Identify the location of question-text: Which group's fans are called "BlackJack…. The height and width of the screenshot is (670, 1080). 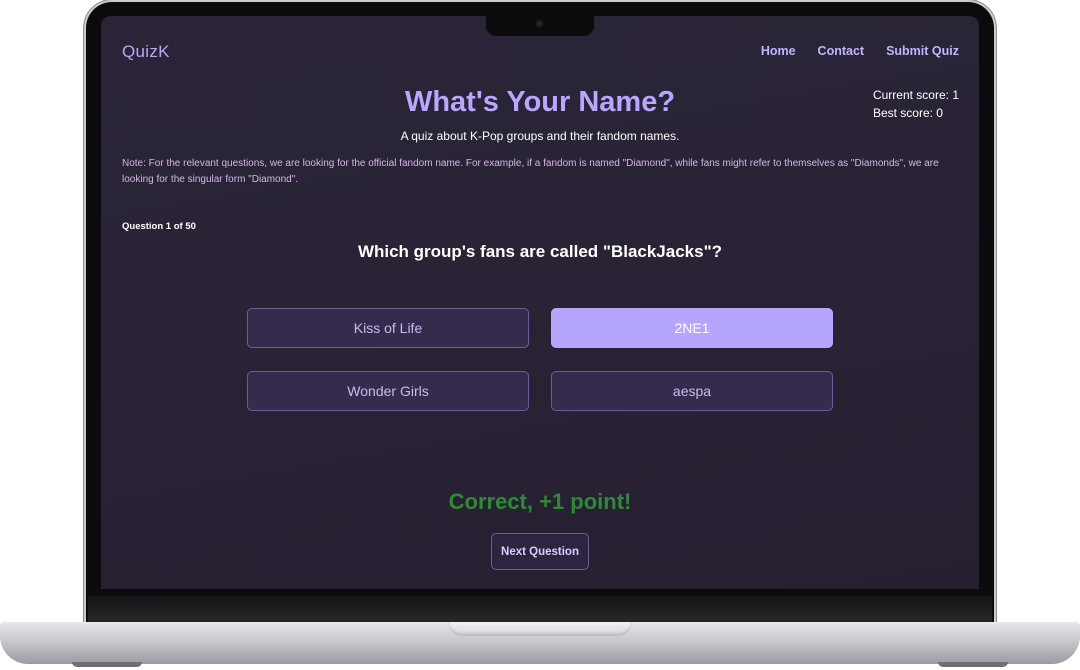
(540, 251).